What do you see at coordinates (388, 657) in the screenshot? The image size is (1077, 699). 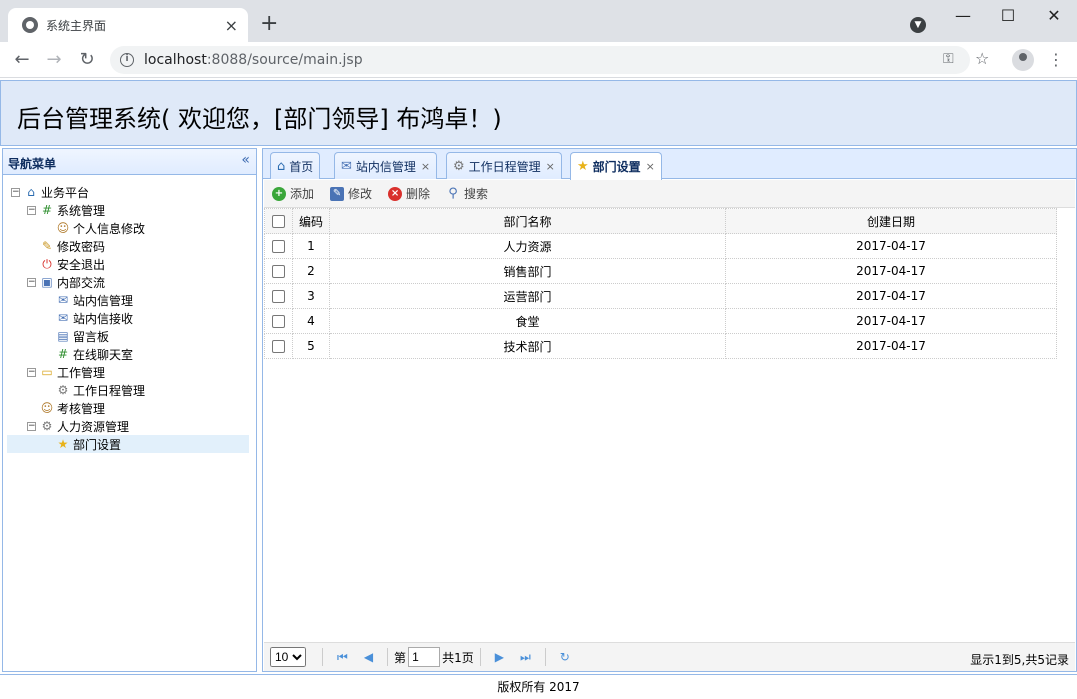 I see `pager-divider` at bounding box center [388, 657].